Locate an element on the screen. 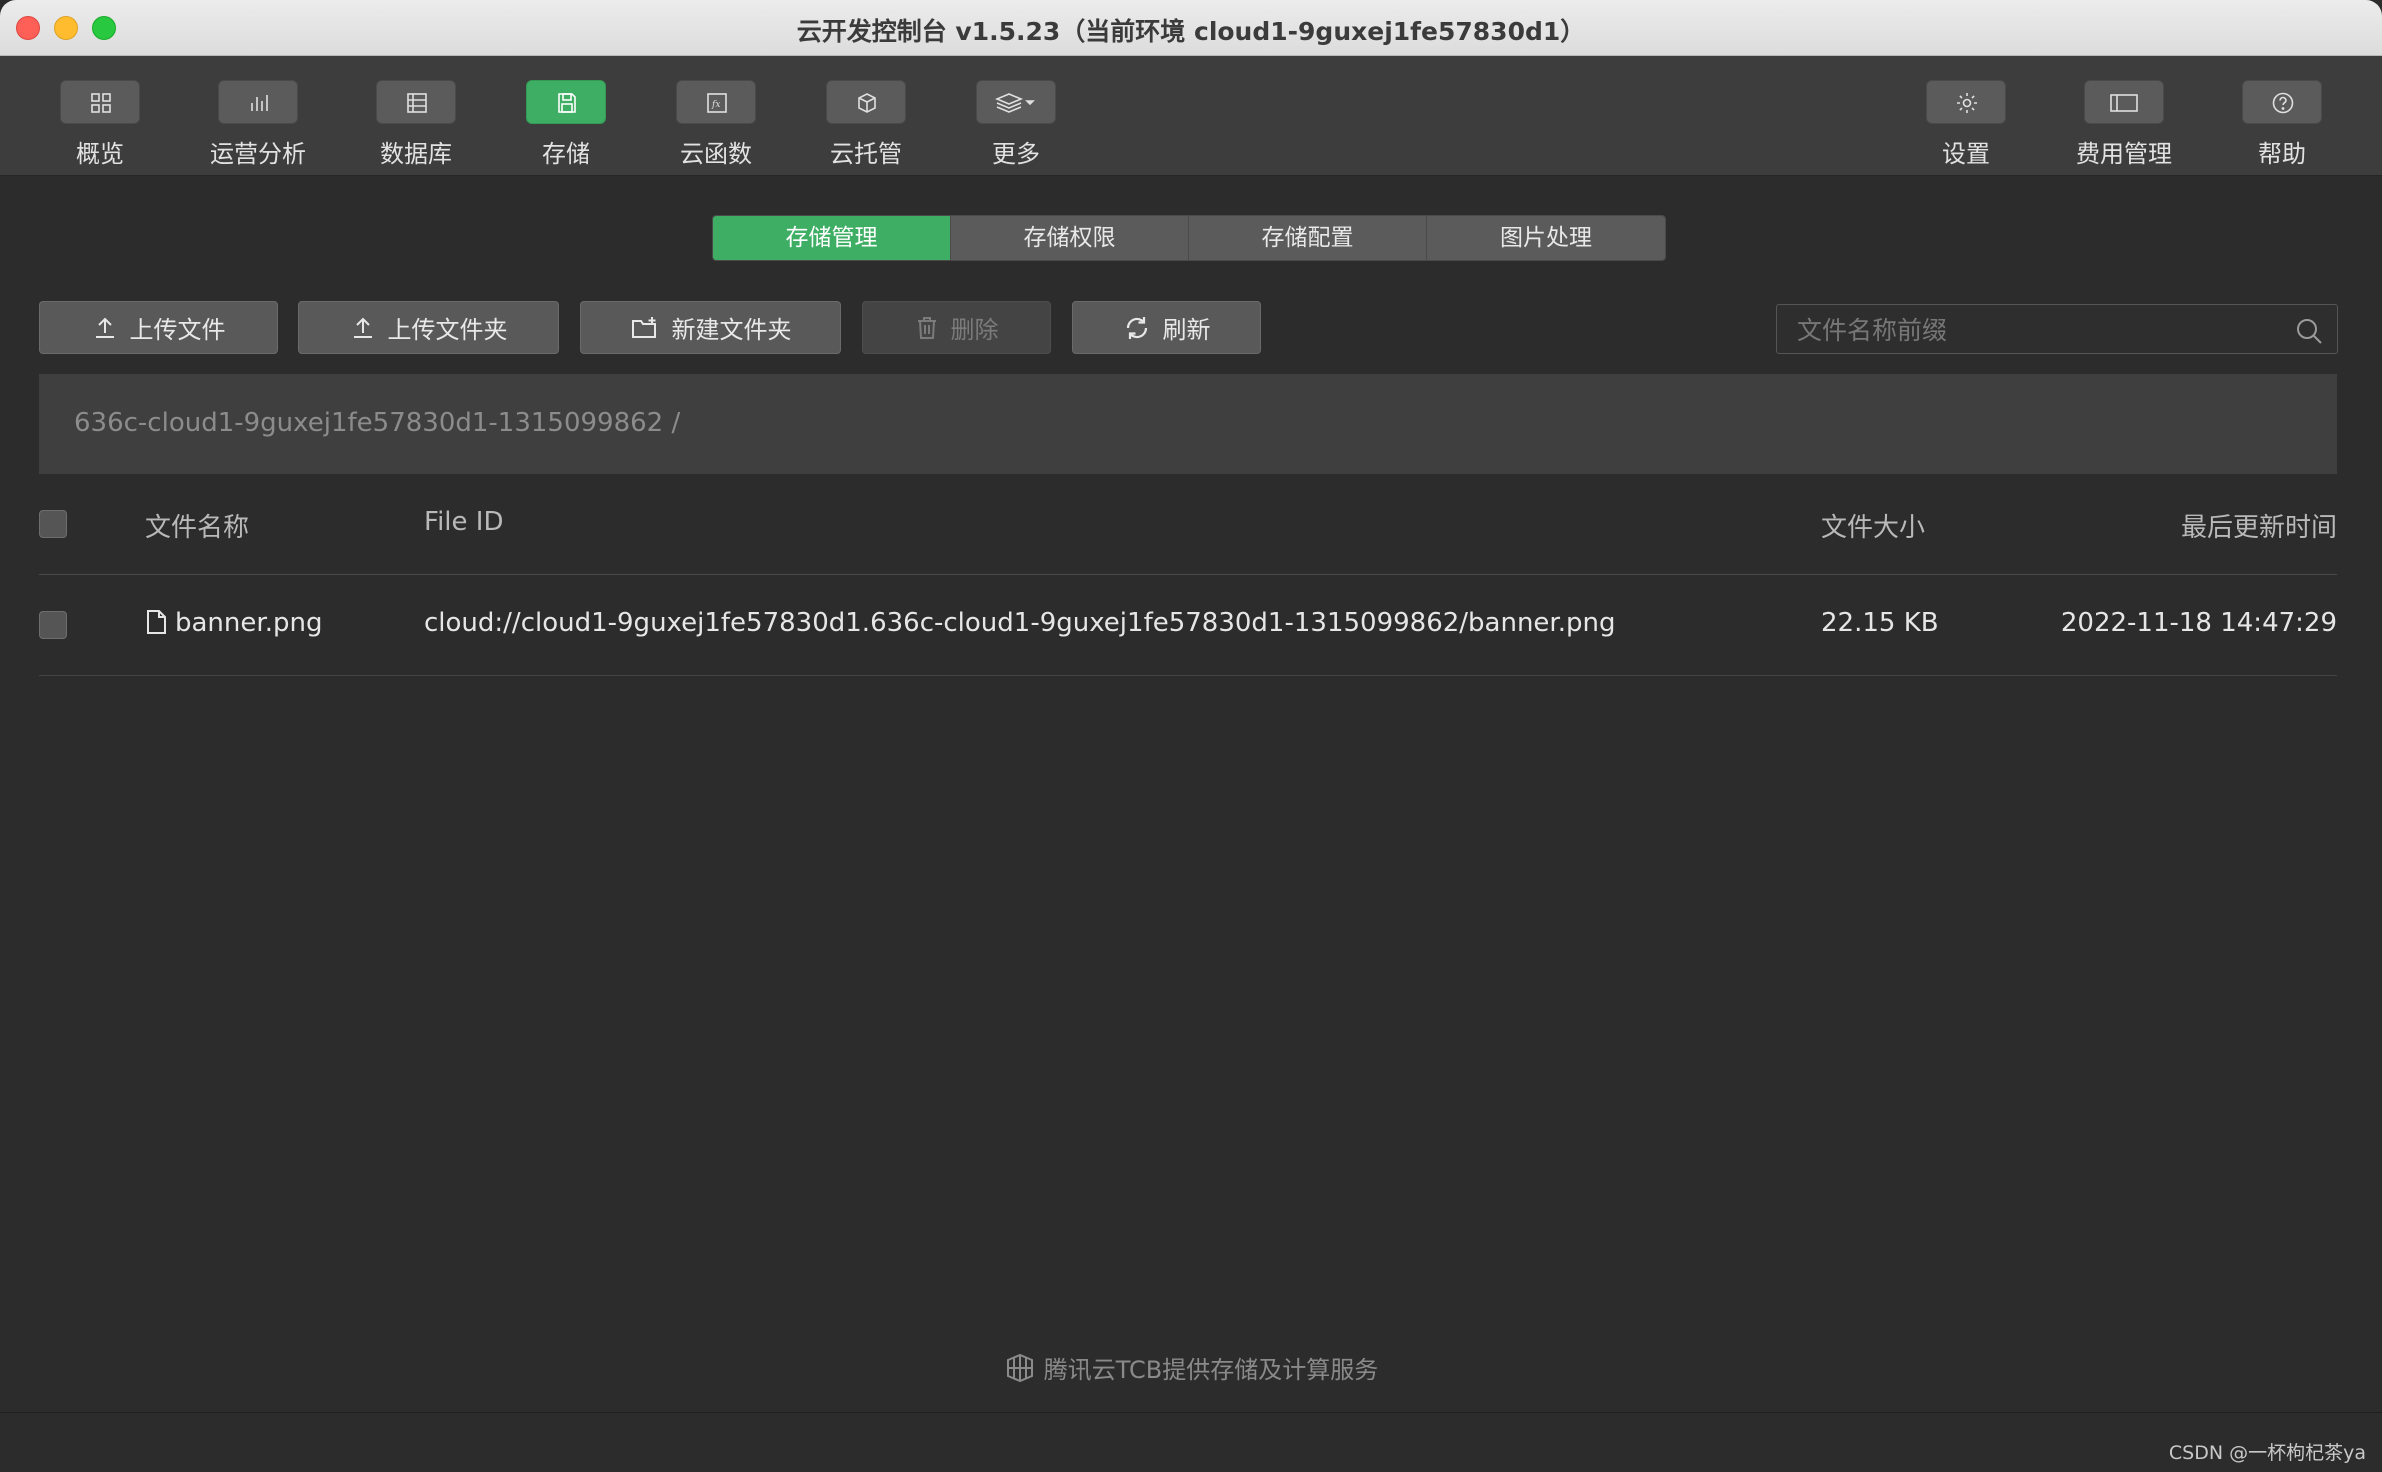  new-folder-label: 新建文件夹 is located at coordinates (731, 330).